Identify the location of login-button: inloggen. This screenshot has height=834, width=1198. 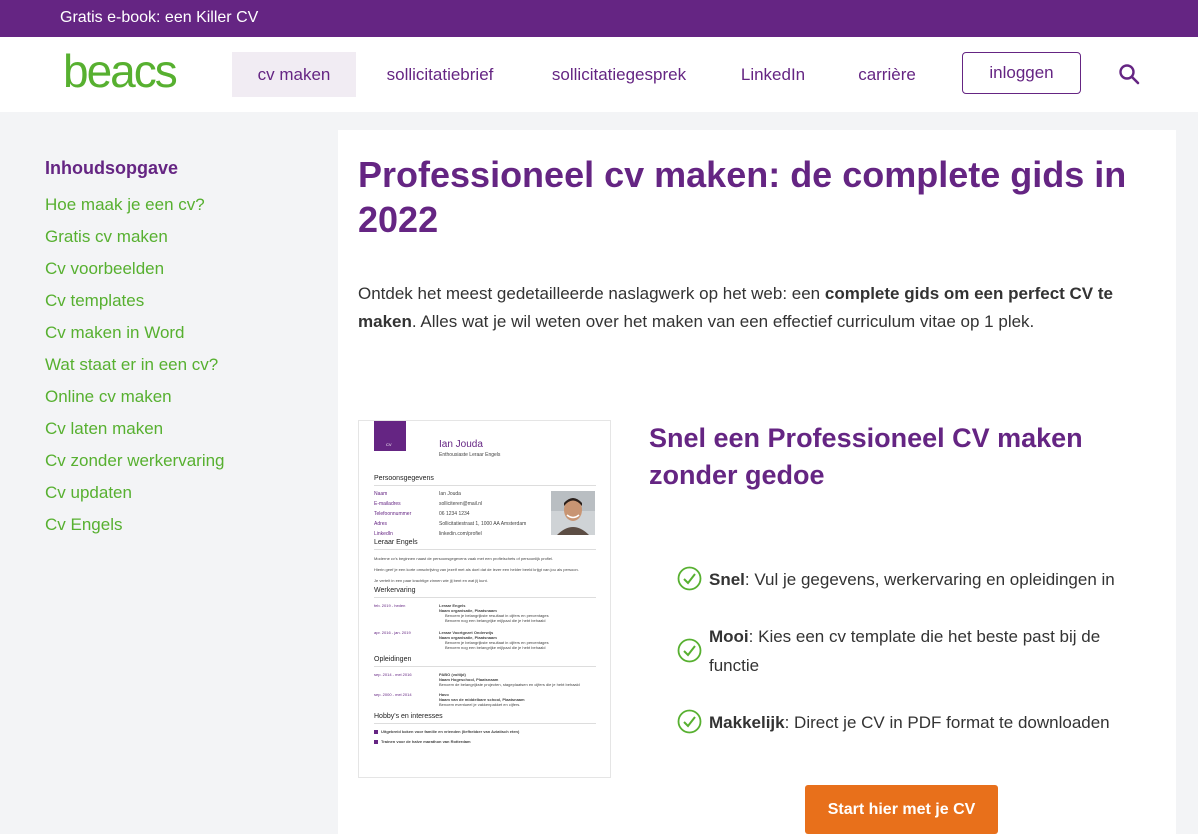
(1021, 73).